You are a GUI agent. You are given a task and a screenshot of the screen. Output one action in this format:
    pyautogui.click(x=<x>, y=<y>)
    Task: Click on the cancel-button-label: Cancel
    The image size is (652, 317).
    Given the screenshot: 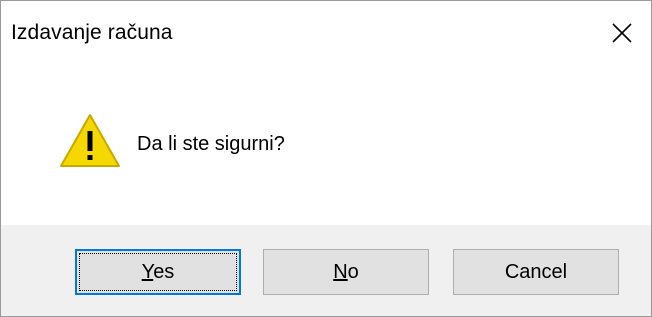 What is the action you would take?
    pyautogui.click(x=536, y=271)
    